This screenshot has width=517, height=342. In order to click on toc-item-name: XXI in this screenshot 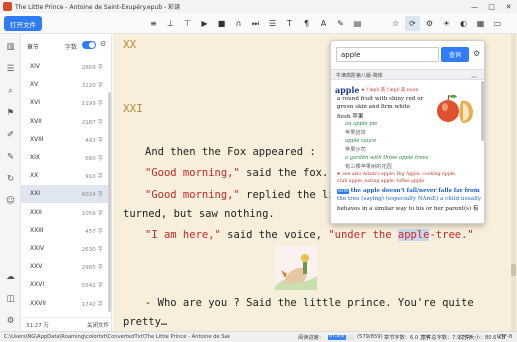, I will do `click(35, 194)`.